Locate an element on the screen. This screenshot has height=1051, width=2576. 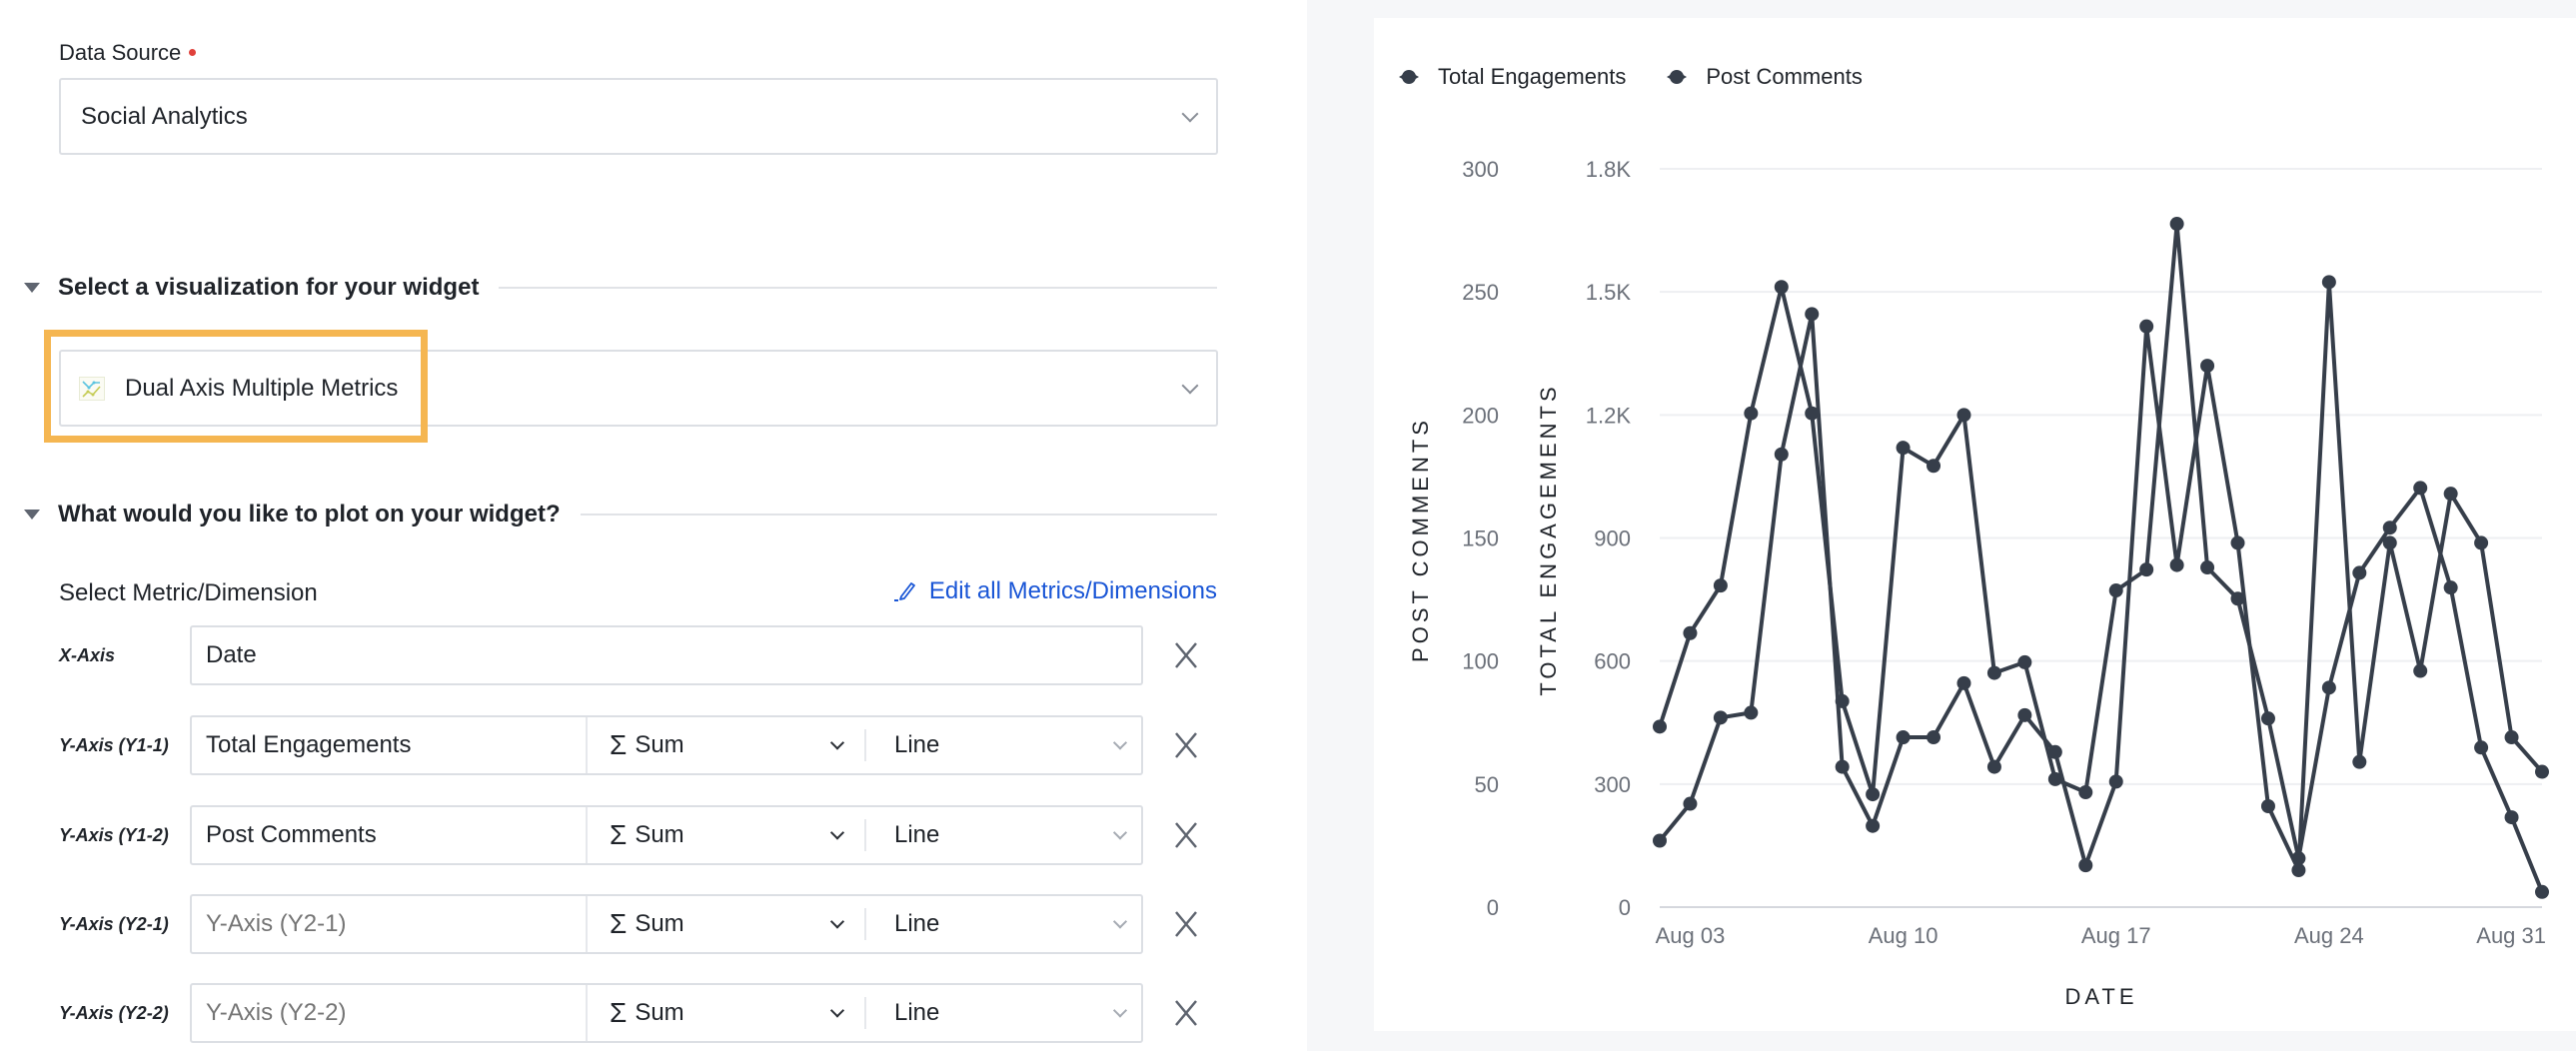
y2-2-aggregation-select: Σ Sum is located at coordinates (727, 1013).